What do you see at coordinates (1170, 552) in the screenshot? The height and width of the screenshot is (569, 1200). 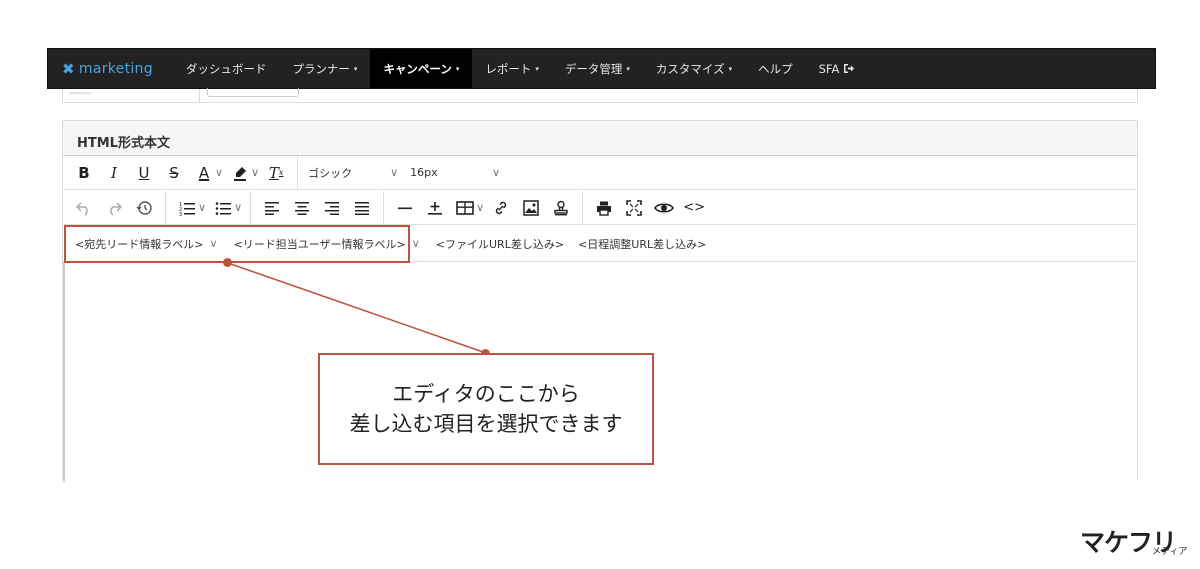 I see `makefuri-logo-sub: メディア` at bounding box center [1170, 552].